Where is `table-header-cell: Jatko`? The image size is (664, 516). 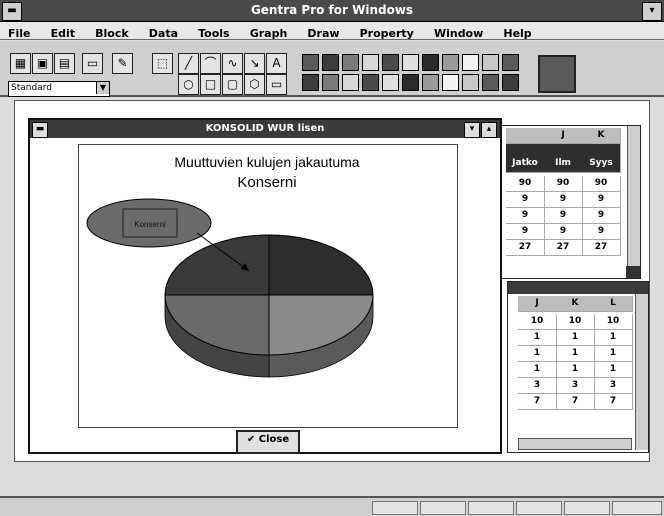
table-header-cell: Jatko is located at coordinates (525, 158).